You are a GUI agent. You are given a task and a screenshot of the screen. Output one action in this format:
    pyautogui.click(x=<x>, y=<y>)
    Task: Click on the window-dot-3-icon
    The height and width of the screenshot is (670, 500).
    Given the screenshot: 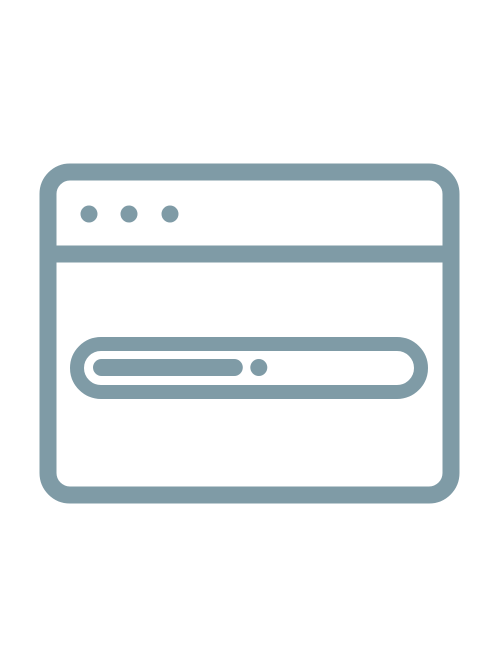 What is the action you would take?
    pyautogui.click(x=170, y=214)
    